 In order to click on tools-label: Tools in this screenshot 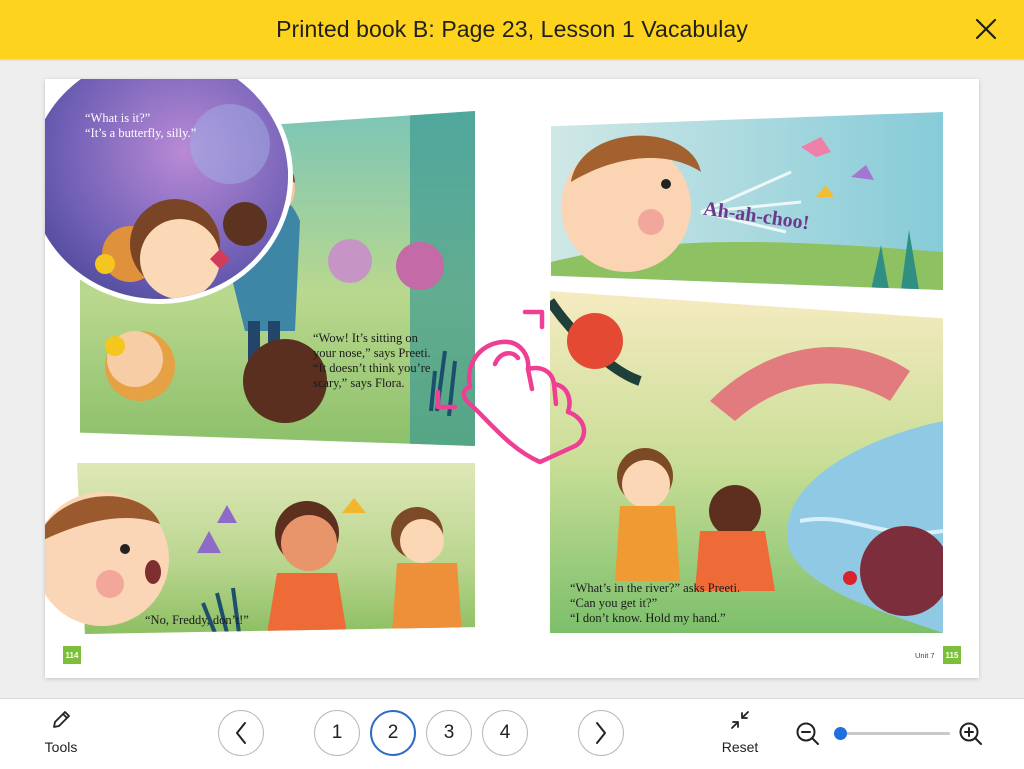, I will do `click(61, 747)`.